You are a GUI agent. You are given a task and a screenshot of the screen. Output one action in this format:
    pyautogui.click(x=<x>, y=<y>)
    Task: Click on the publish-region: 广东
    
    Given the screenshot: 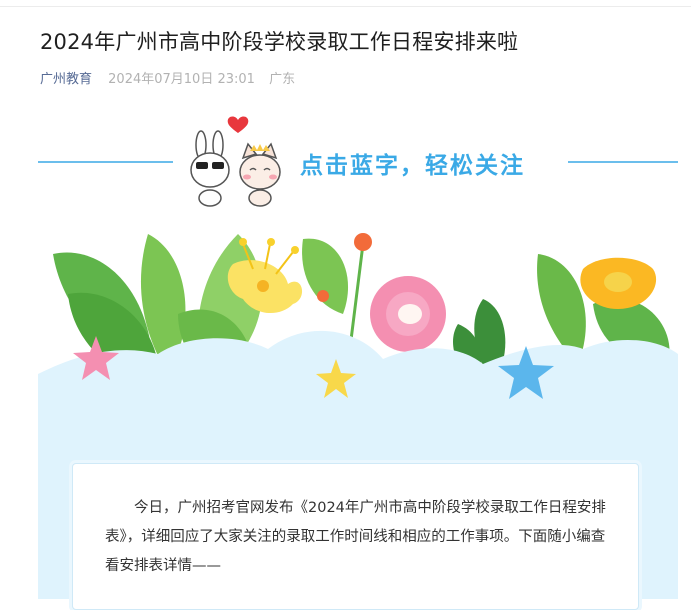 What is the action you would take?
    pyautogui.click(x=282, y=79)
    